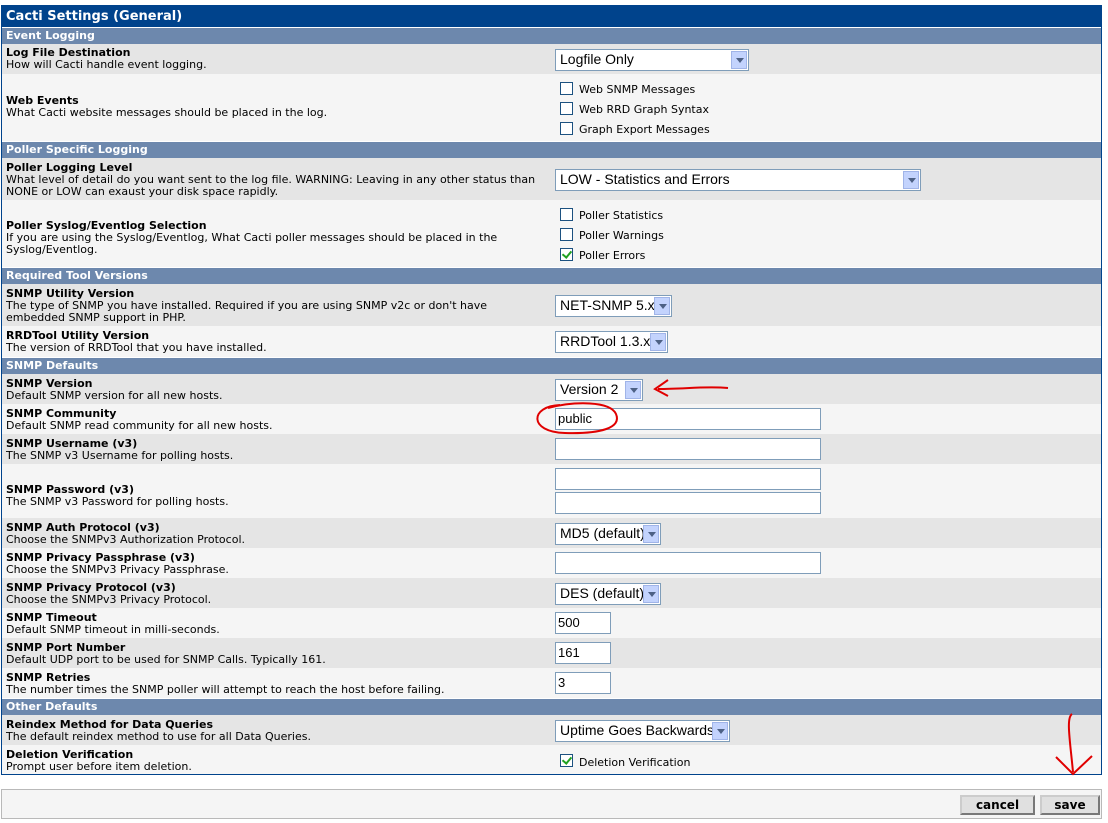  What do you see at coordinates (551, 149) in the screenshot?
I see `section-poller-logging: Poller Specific Logging` at bounding box center [551, 149].